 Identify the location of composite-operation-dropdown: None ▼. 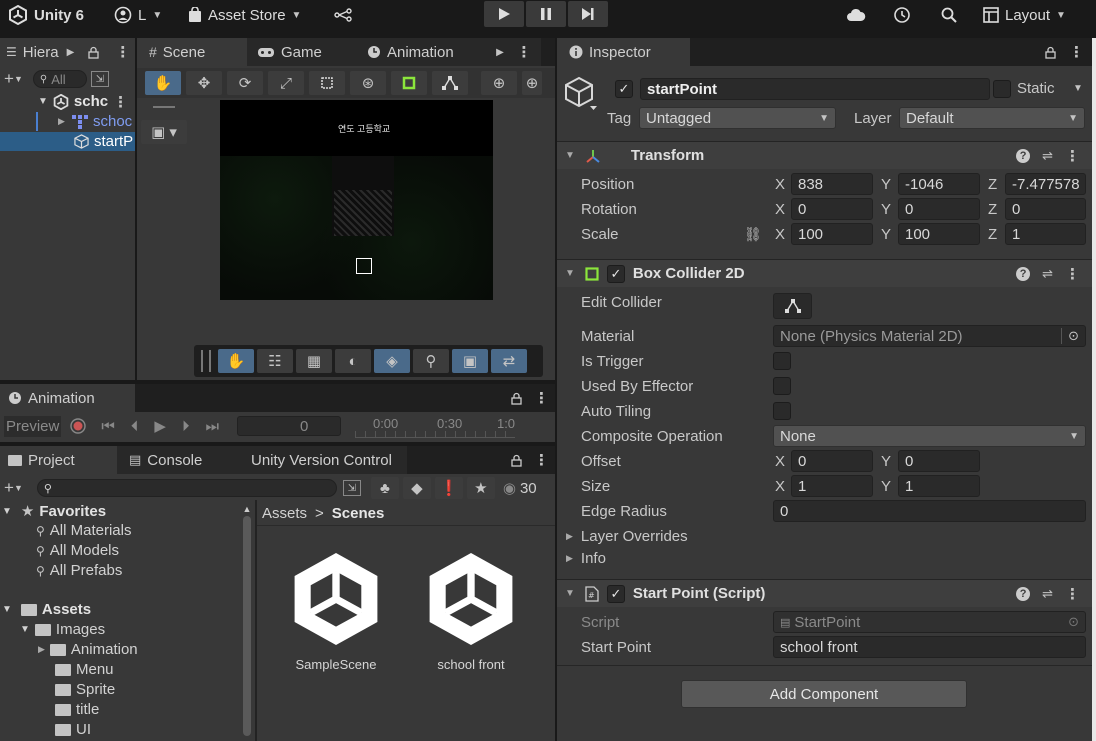
(929, 436).